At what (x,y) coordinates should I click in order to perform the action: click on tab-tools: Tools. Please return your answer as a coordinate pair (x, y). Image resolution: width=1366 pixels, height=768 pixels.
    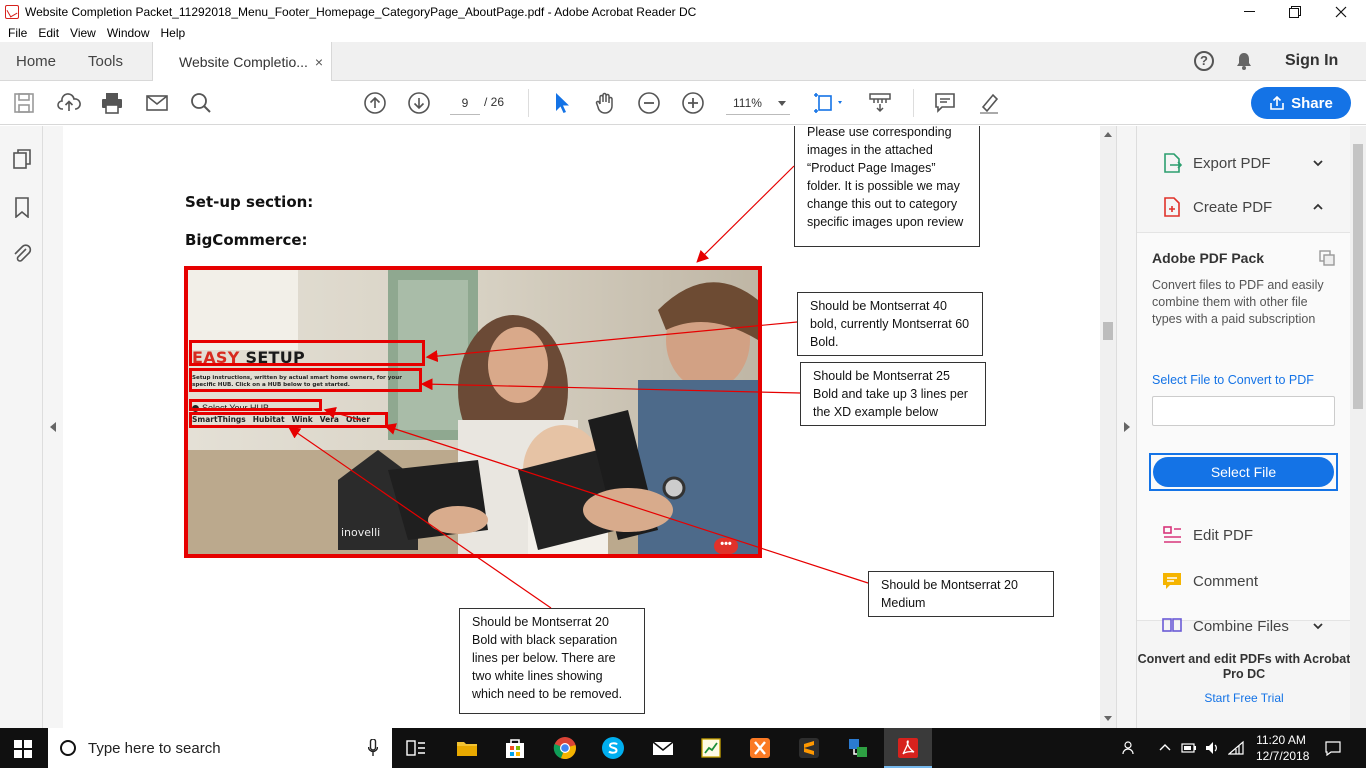
    Looking at the image, I should click on (105, 61).